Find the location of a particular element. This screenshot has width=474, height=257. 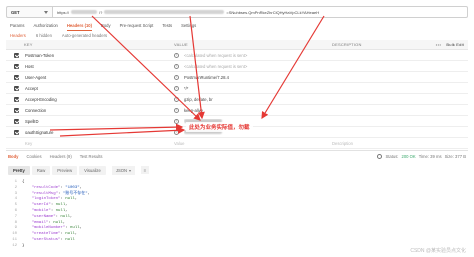

auto-generated-label: Auto-generated headers is located at coordinates (84, 35).